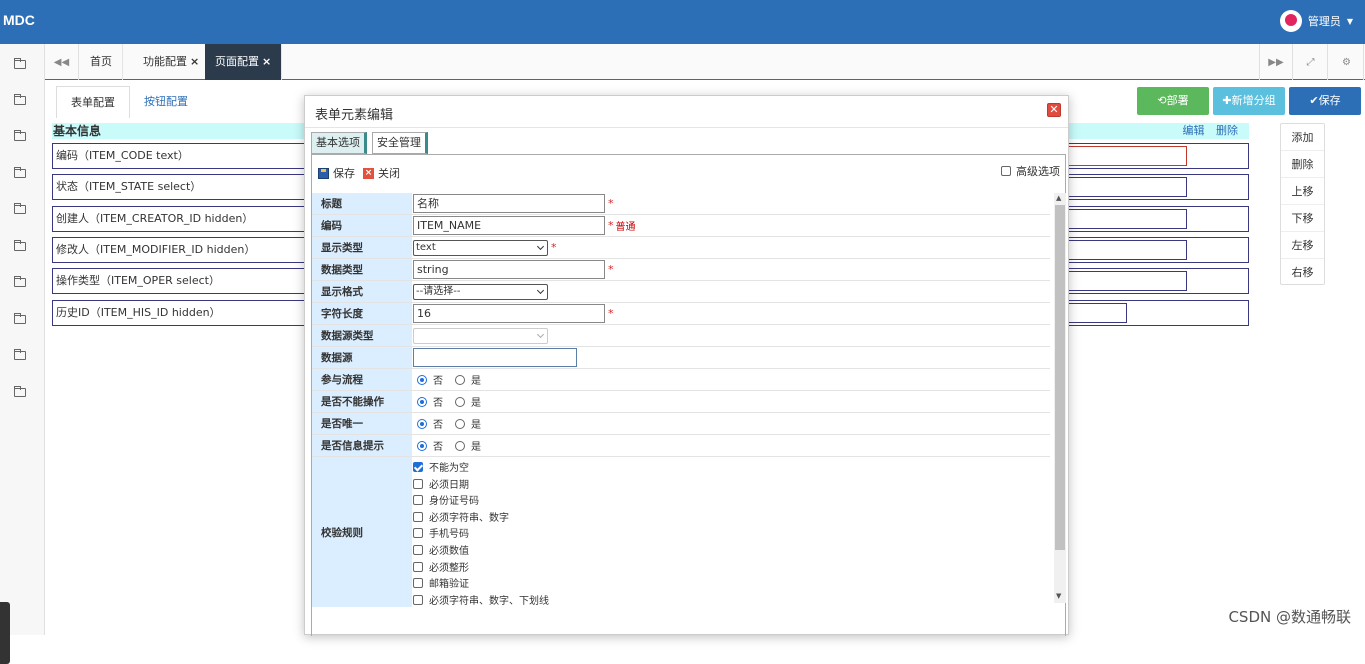 This screenshot has height=664, width=1365. What do you see at coordinates (389, 173) in the screenshot?
I see `button-label: 关闭` at bounding box center [389, 173].